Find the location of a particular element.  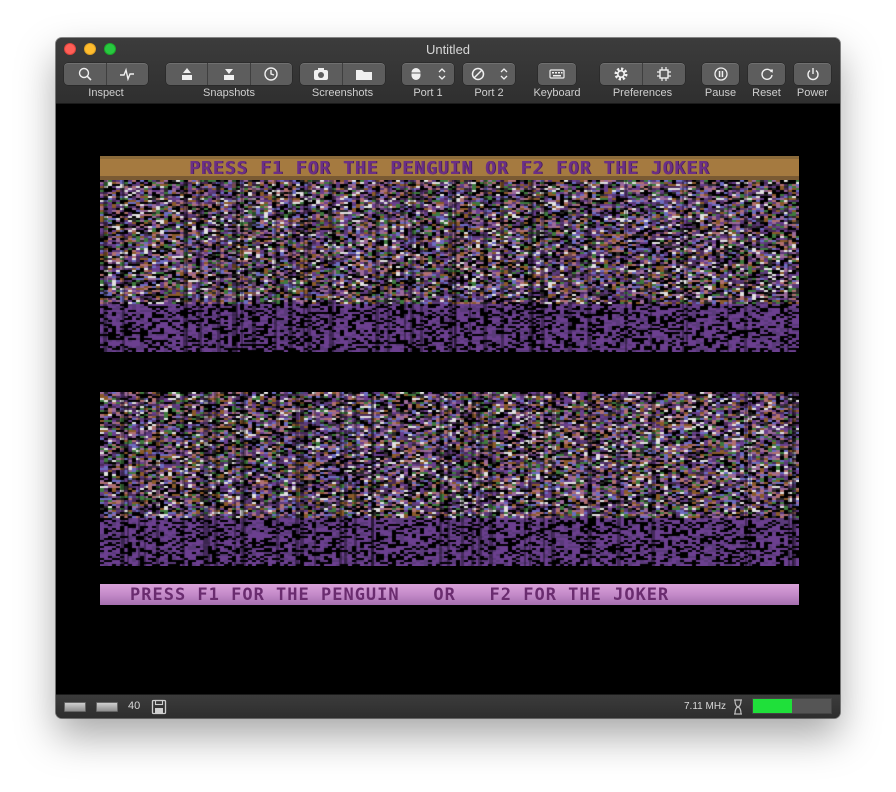

port2-label: Port 2 is located at coordinates (489, 93).